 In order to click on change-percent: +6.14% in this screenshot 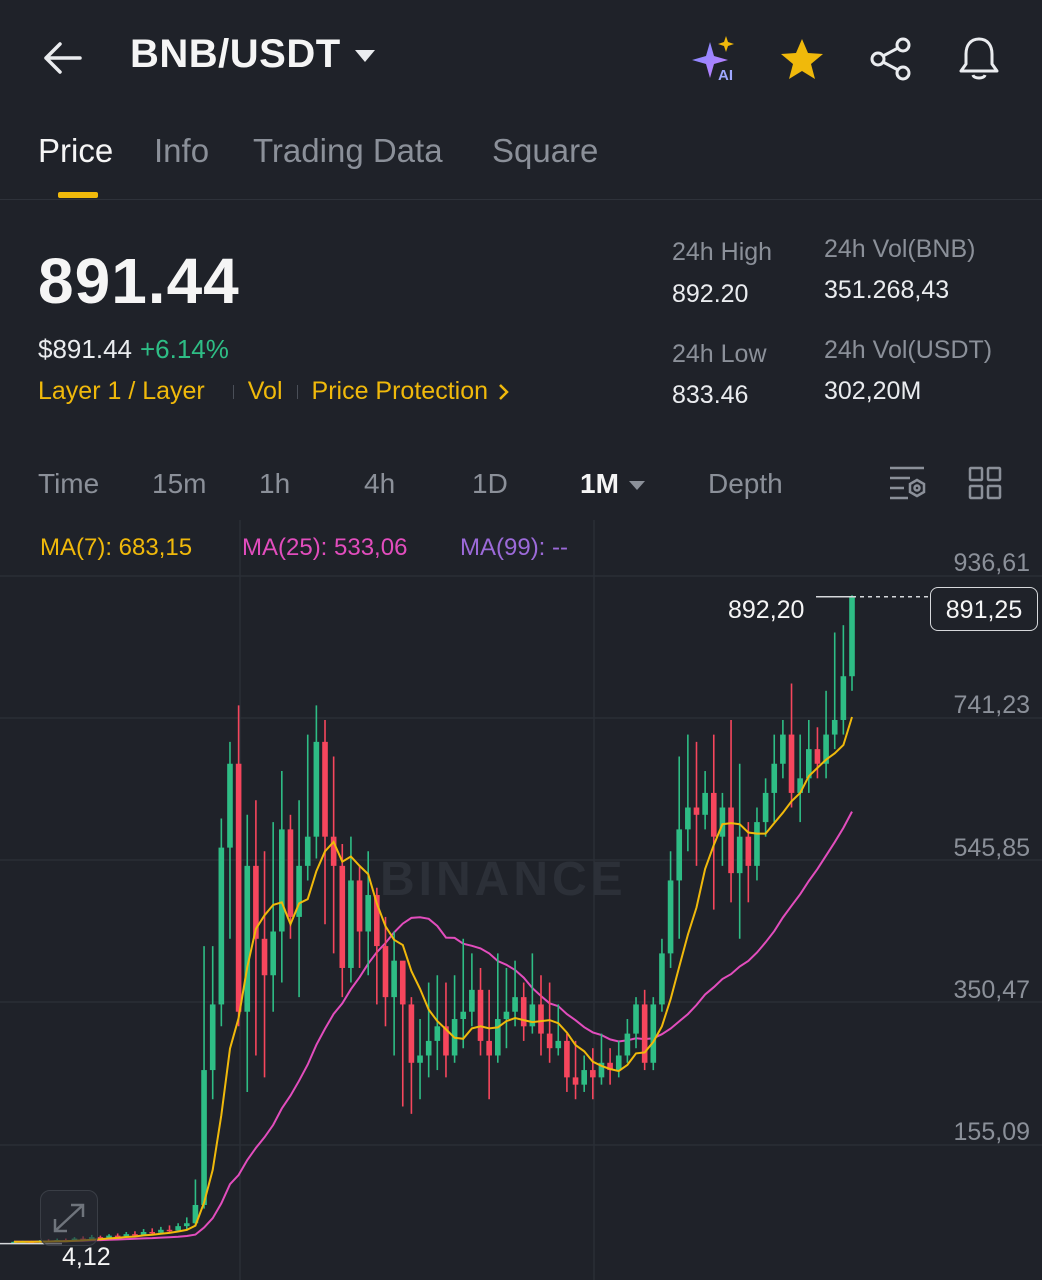, I will do `click(184, 349)`.